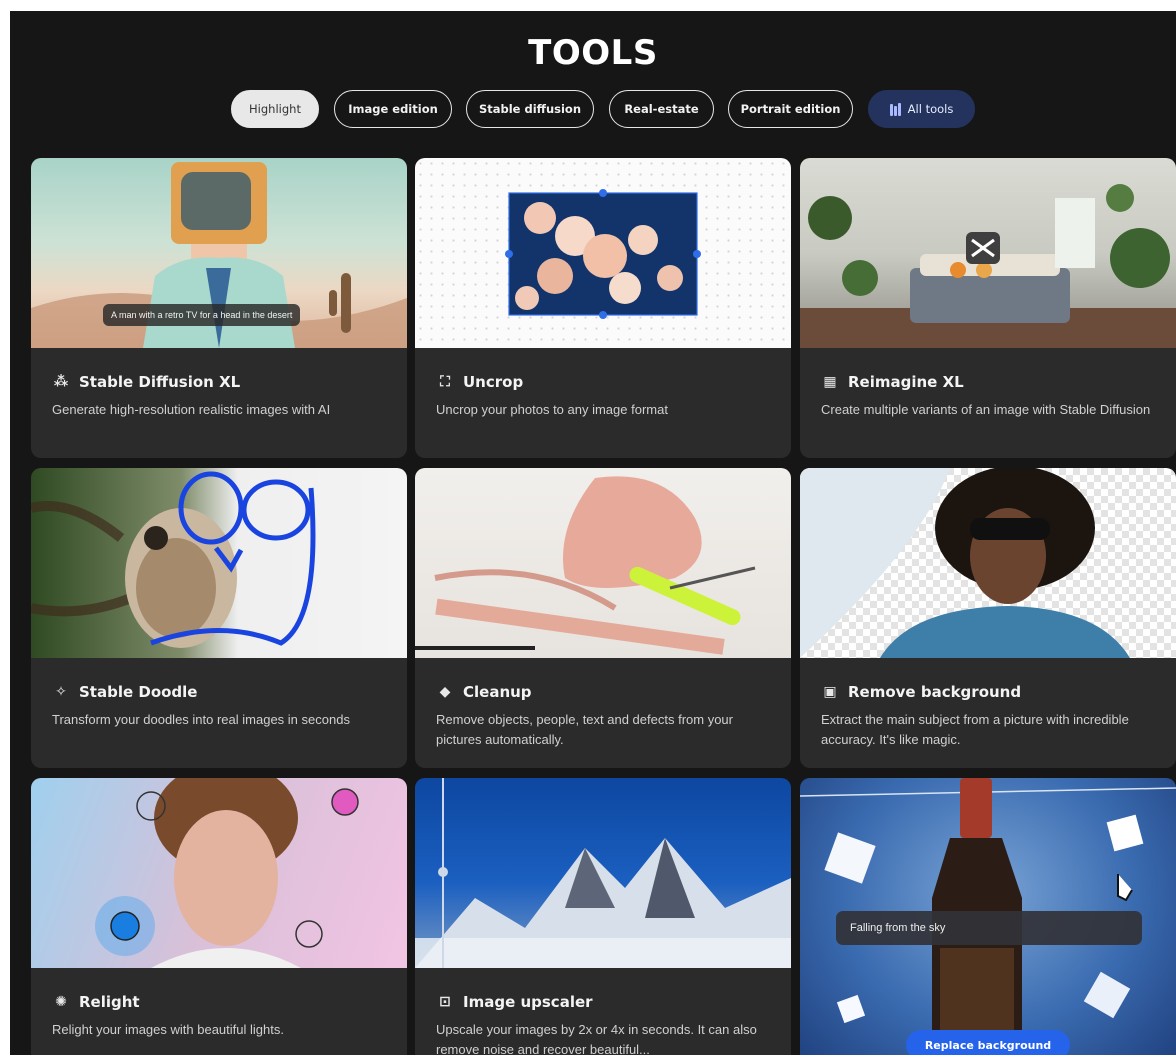 This screenshot has width=1176, height=1055. I want to click on card-title: Reimagine XL, so click(906, 382).